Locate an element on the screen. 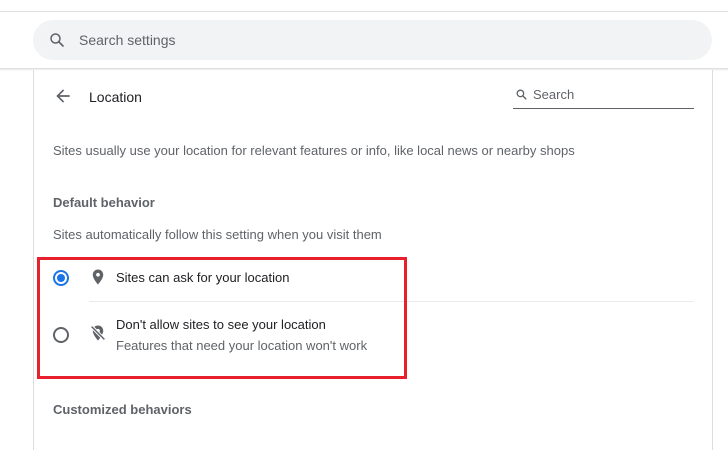 The width and height of the screenshot is (728, 450). option-divider is located at coordinates (391, 301).